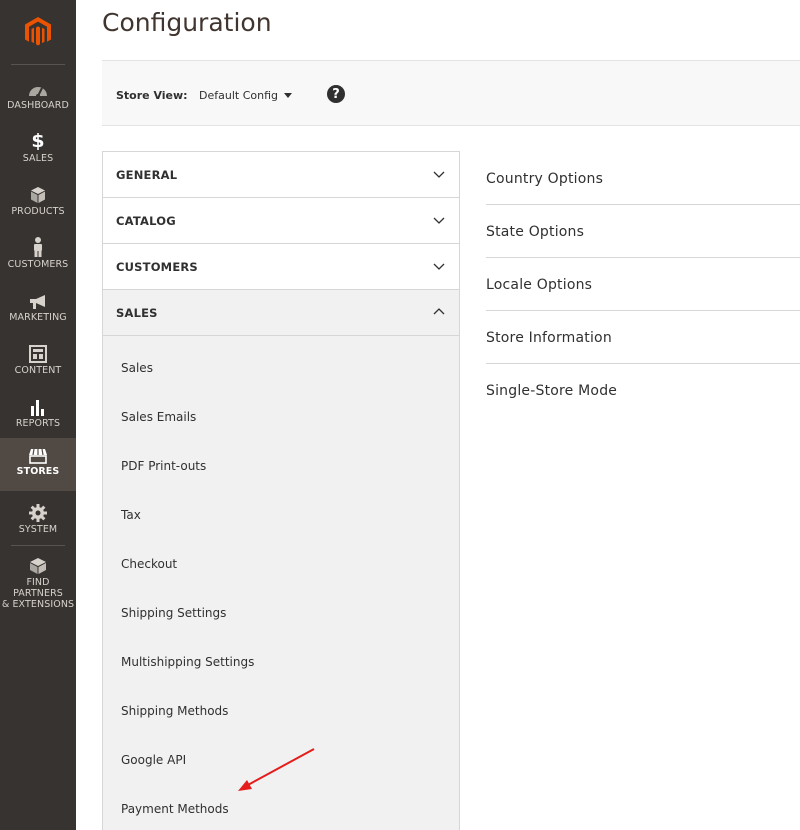  What do you see at coordinates (37, 408) in the screenshot?
I see `bar-chart-icon` at bounding box center [37, 408].